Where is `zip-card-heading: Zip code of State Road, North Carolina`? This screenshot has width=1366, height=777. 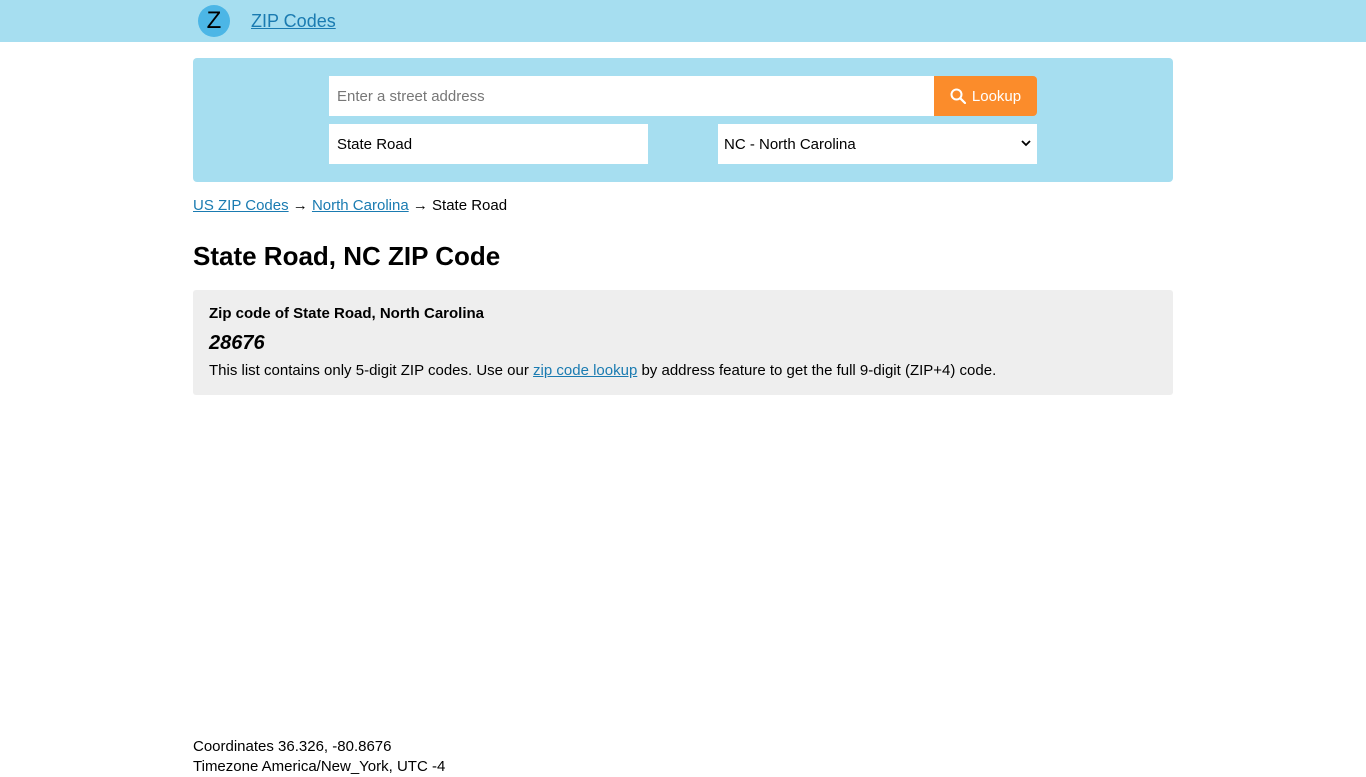
zip-card-heading: Zip code of State Road, North Carolina is located at coordinates (347, 313).